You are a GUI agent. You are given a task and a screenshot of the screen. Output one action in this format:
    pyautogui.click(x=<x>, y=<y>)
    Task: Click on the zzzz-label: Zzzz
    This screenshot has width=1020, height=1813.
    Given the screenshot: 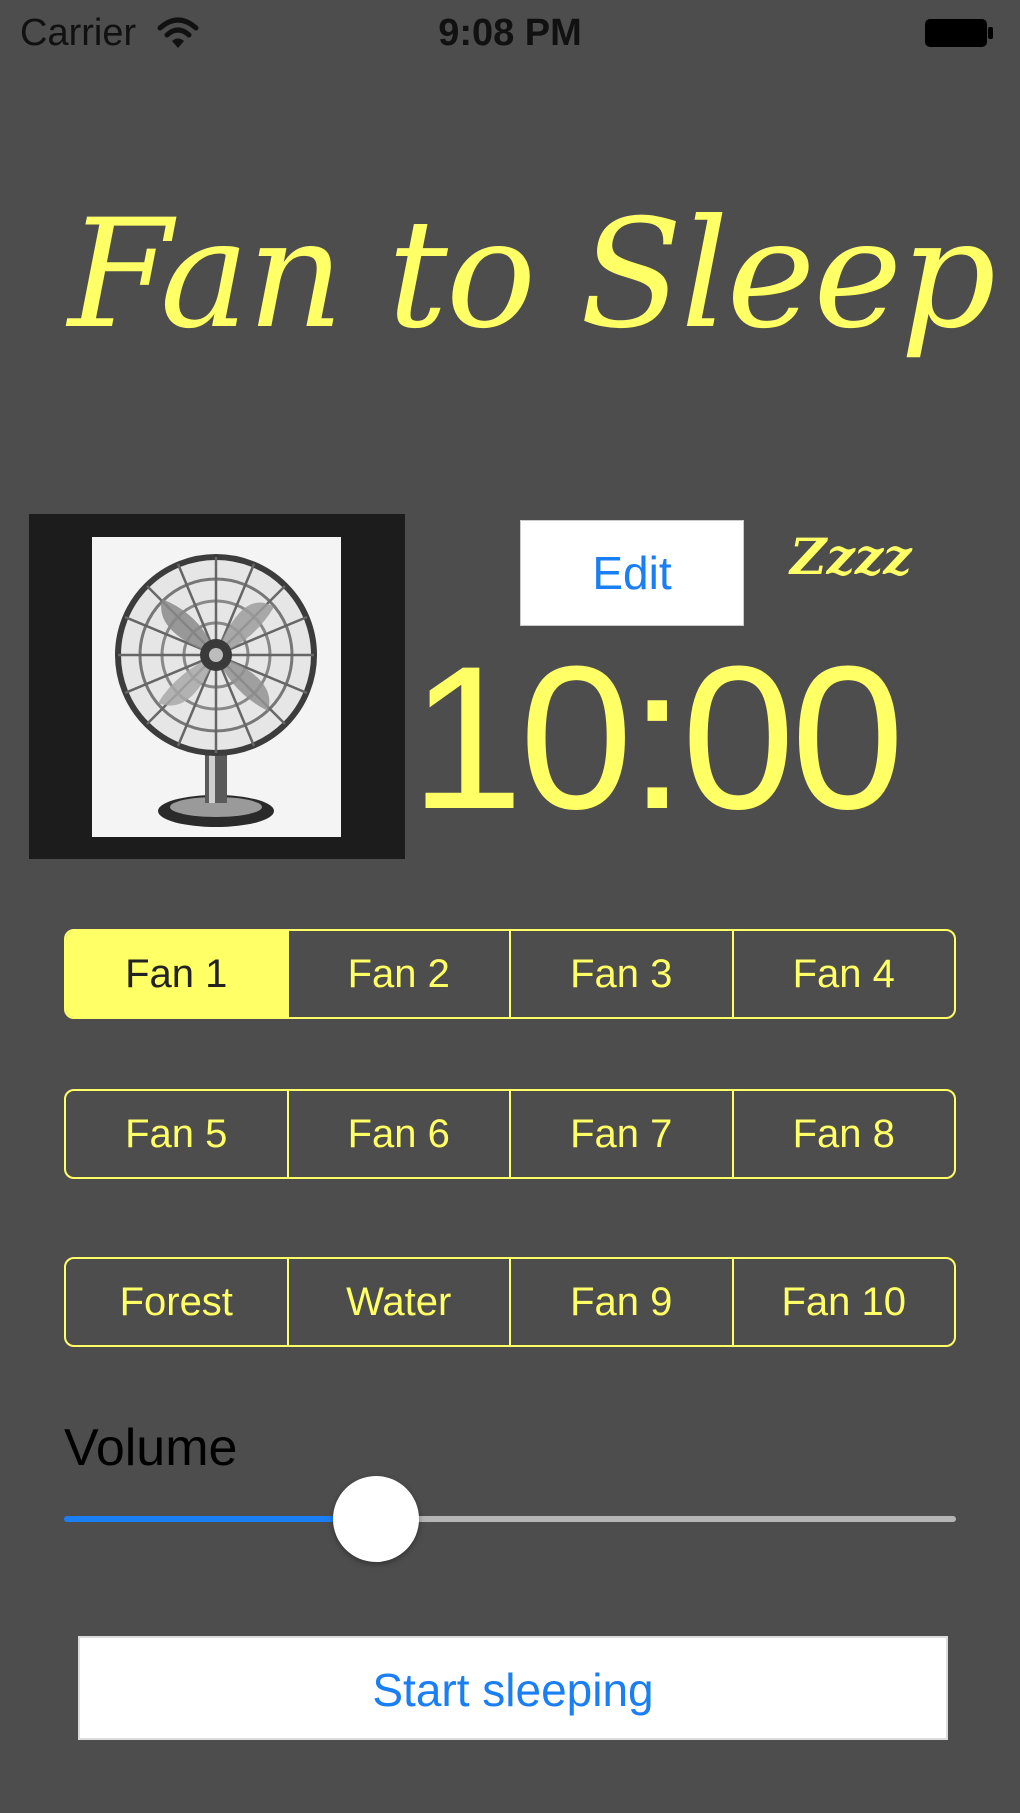 What is the action you would take?
    pyautogui.click(x=851, y=556)
    